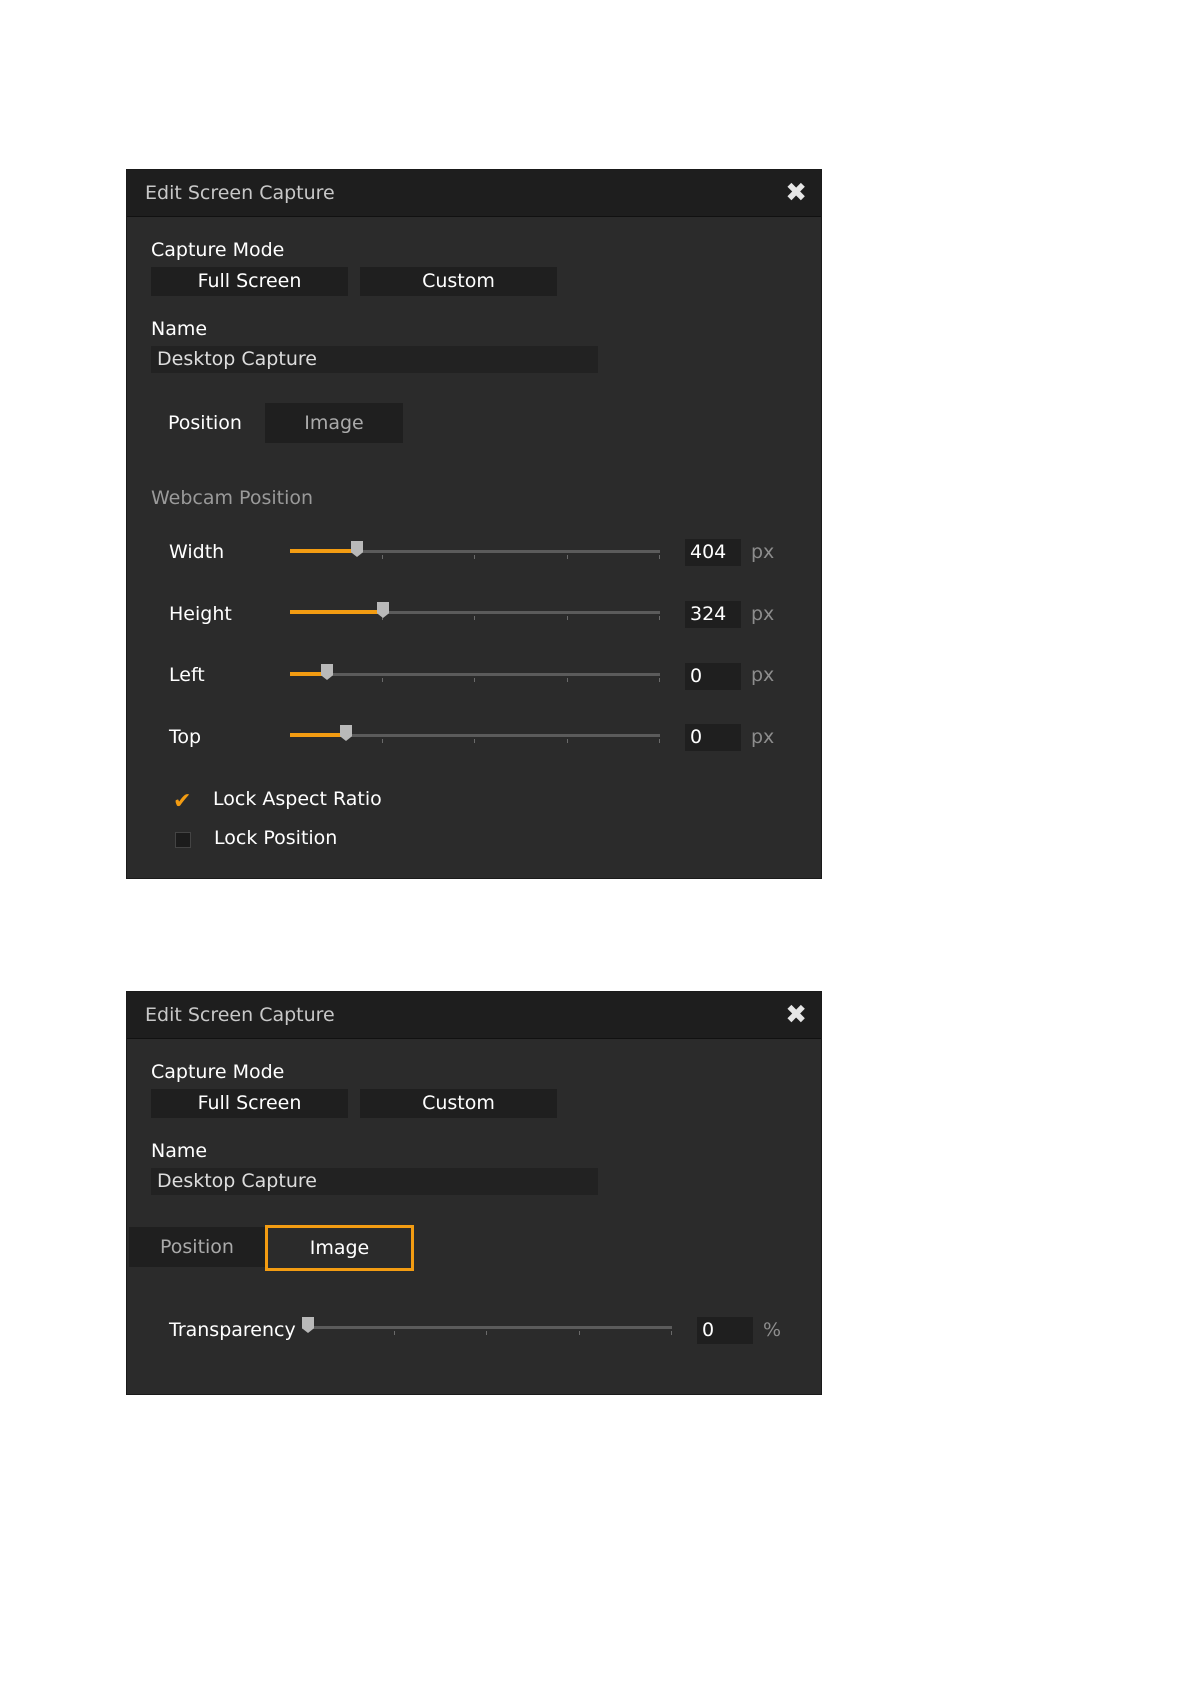  Describe the element at coordinates (200, 614) in the screenshot. I see `height-label: Height` at that location.